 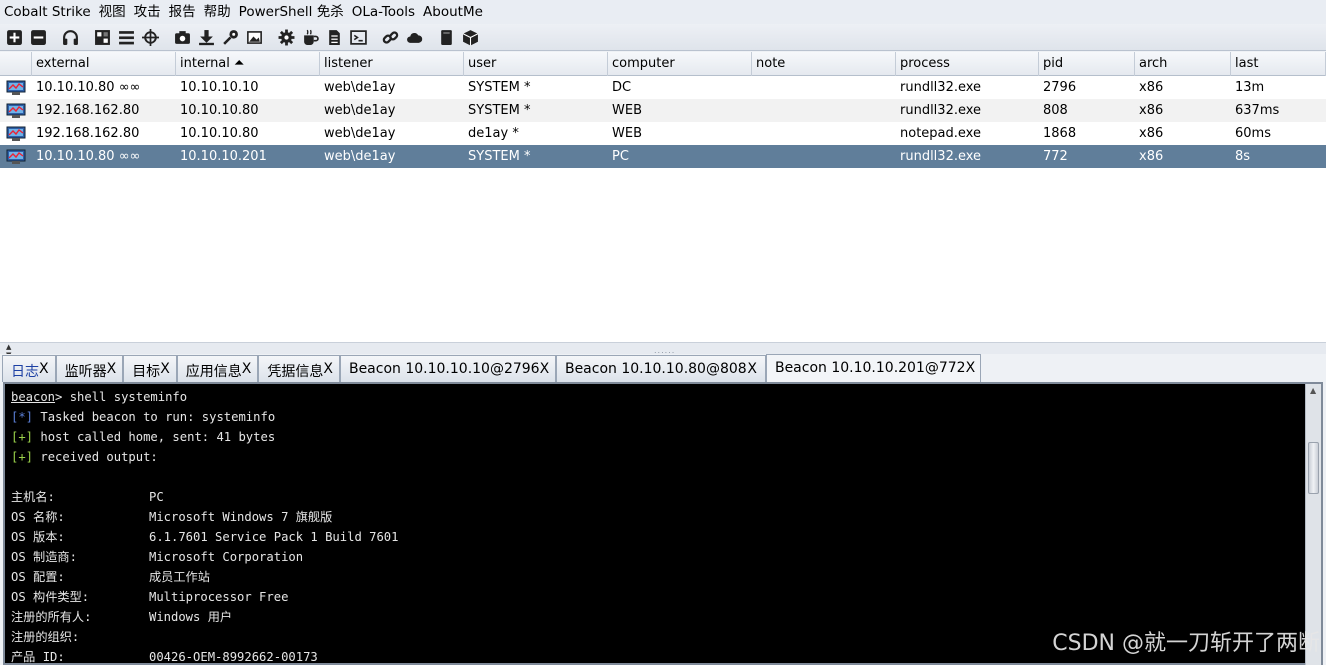 I want to click on cell-process: notepad.exe, so click(x=940, y=133).